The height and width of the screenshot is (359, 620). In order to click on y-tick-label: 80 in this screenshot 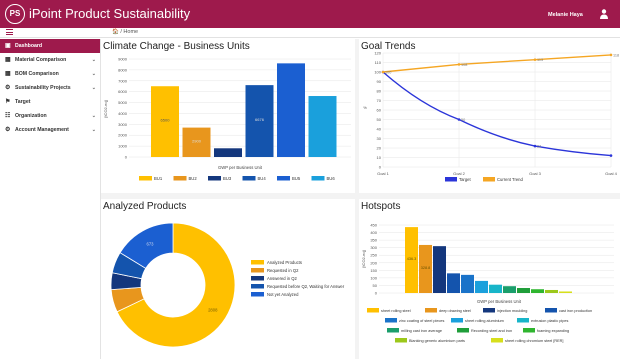, I will do `click(379, 91)`.